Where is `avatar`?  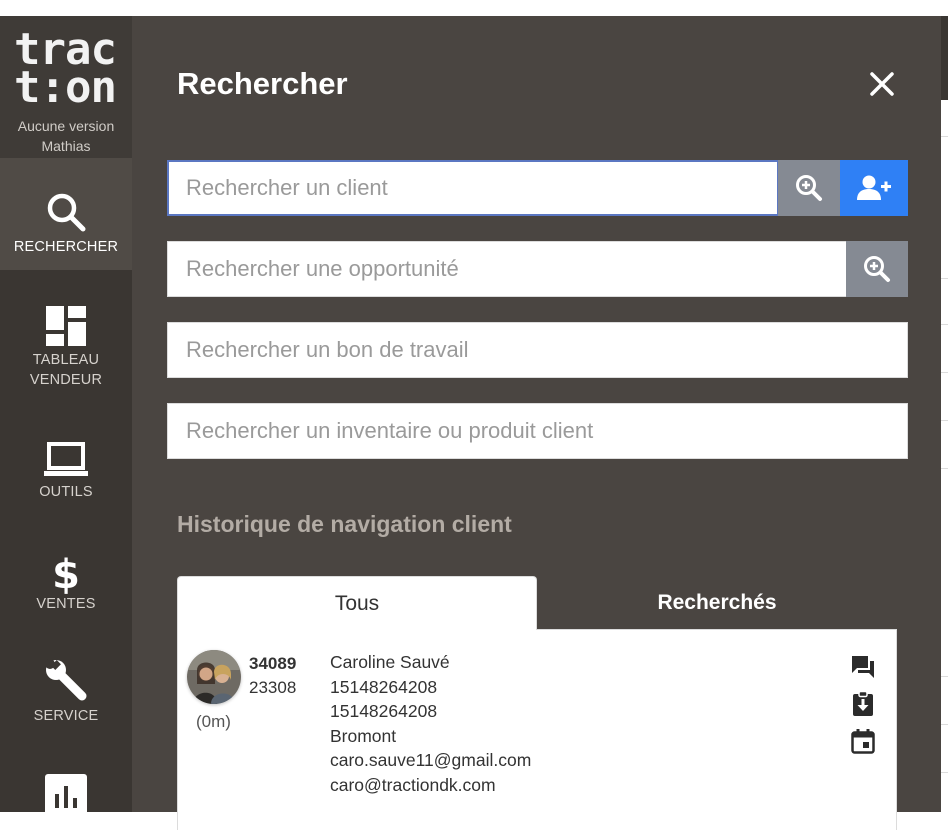
avatar is located at coordinates (214, 677).